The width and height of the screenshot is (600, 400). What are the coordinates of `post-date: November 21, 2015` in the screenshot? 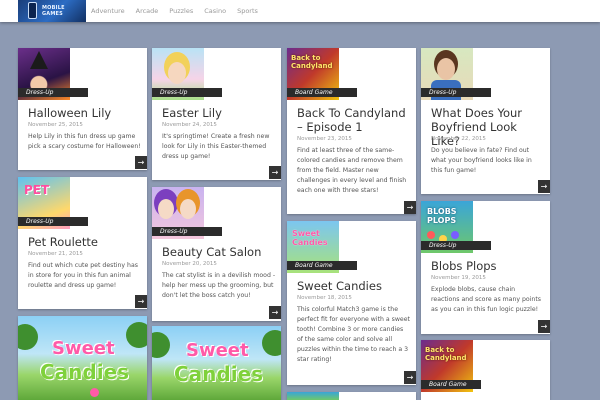 It's located at (55, 254).